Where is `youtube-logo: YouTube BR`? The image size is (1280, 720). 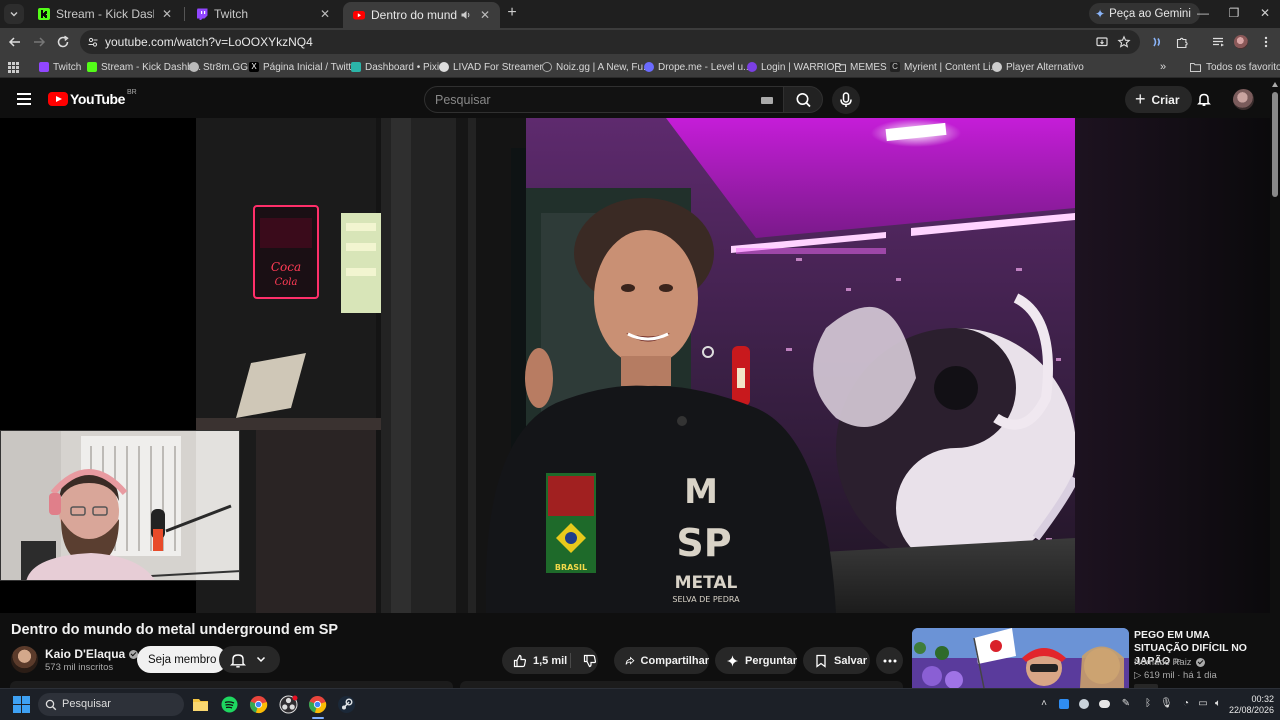 youtube-logo: YouTube BR is located at coordinates (92, 98).